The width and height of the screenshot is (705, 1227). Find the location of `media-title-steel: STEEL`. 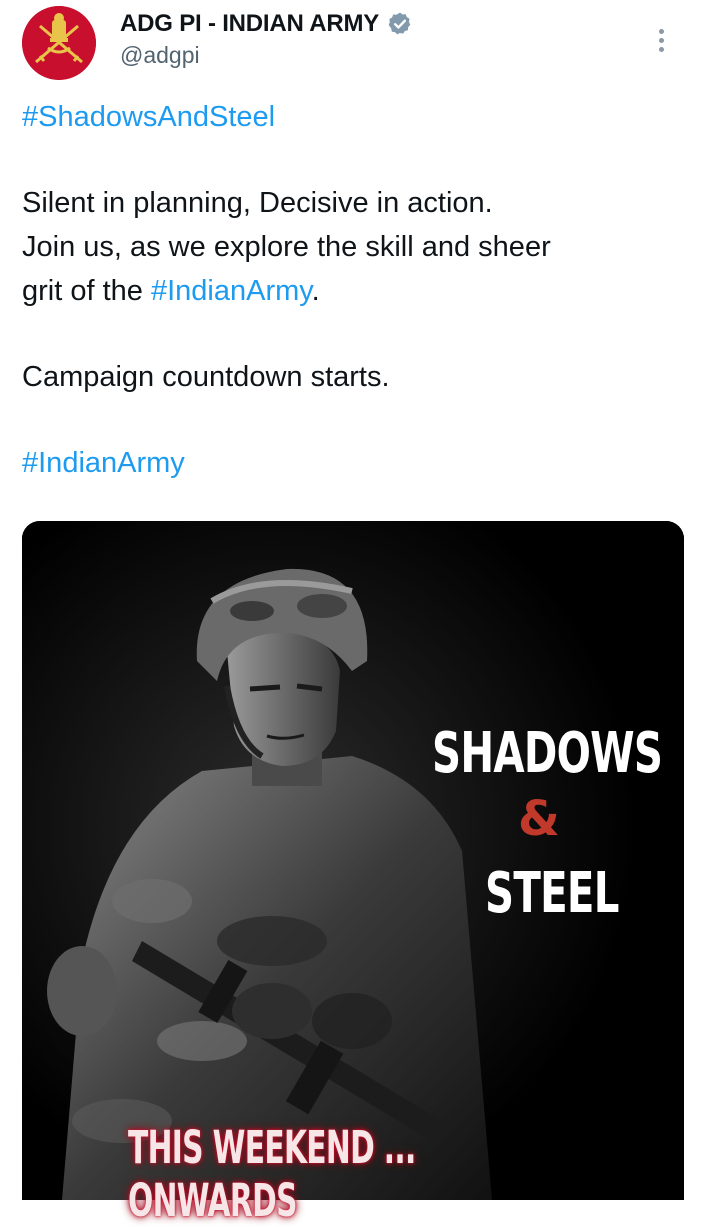

media-title-steel: STEEL is located at coordinates (552, 893).